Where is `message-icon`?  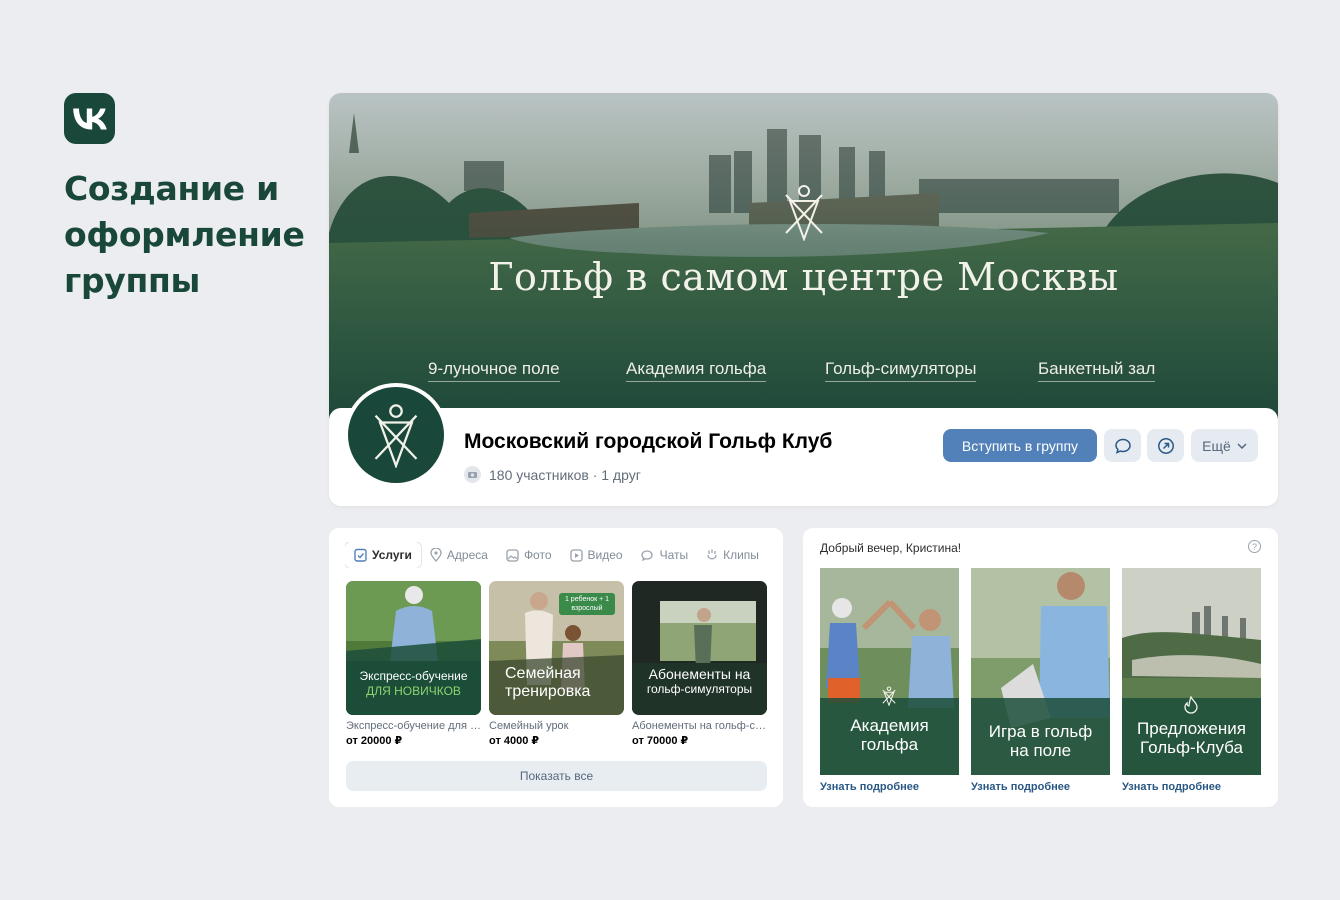 message-icon is located at coordinates (1122, 446).